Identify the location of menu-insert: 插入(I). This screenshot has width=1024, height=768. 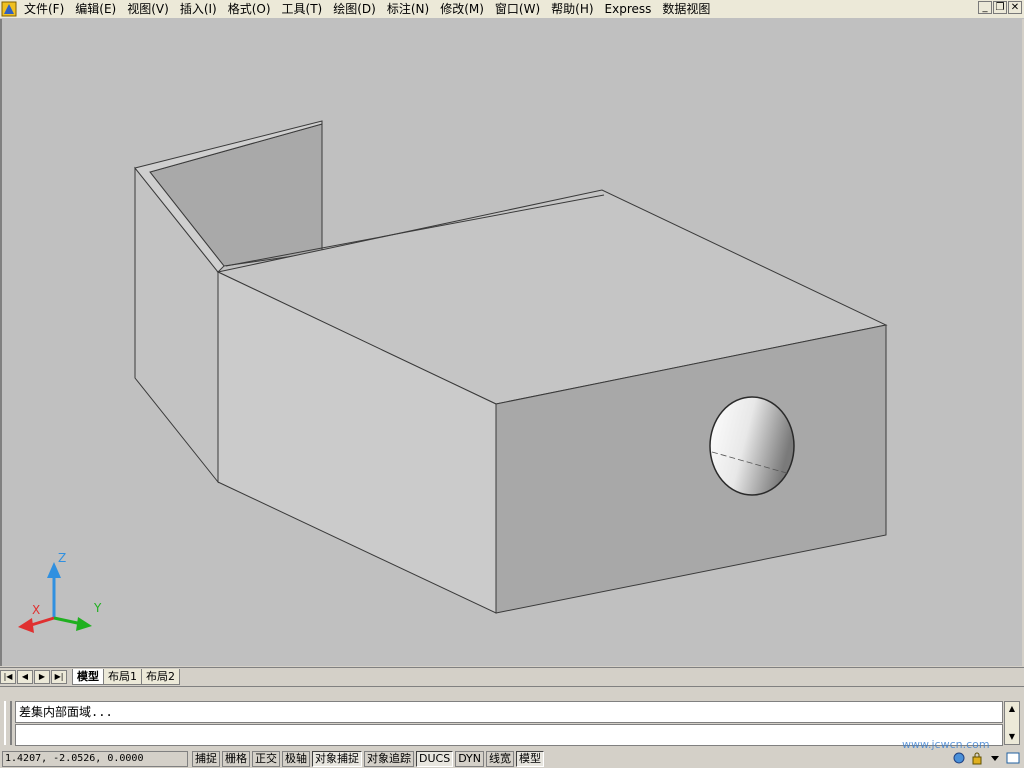
(198, 9).